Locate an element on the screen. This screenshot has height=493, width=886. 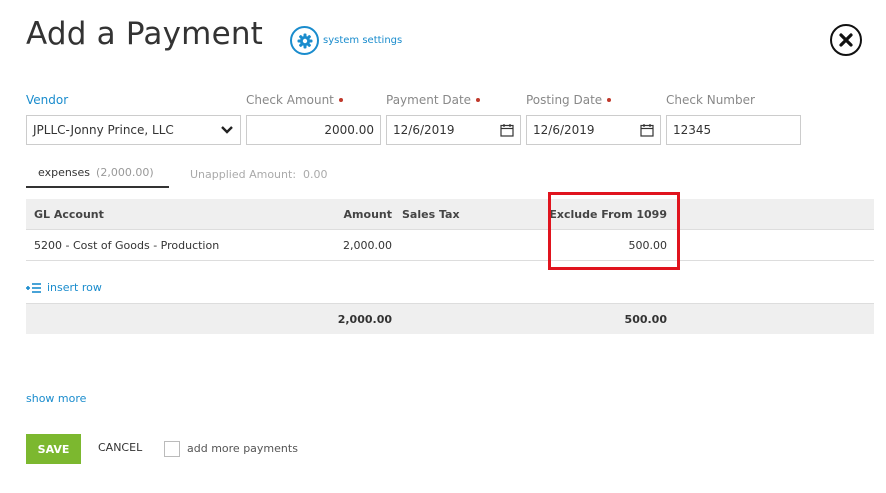
check-amount-field: 2000.00 is located at coordinates (313, 130).